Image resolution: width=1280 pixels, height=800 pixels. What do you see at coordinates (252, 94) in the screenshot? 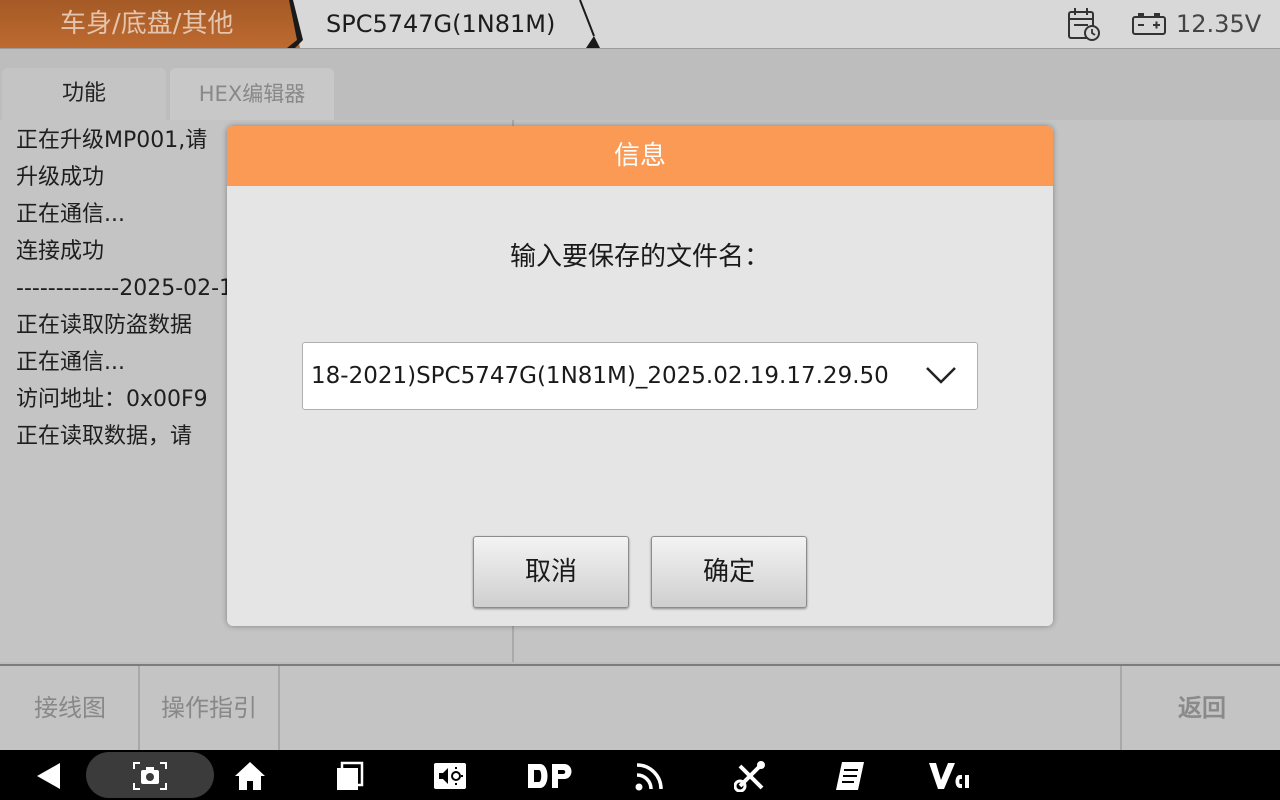
I see `tab-hex-editor: HEX编辑器` at bounding box center [252, 94].